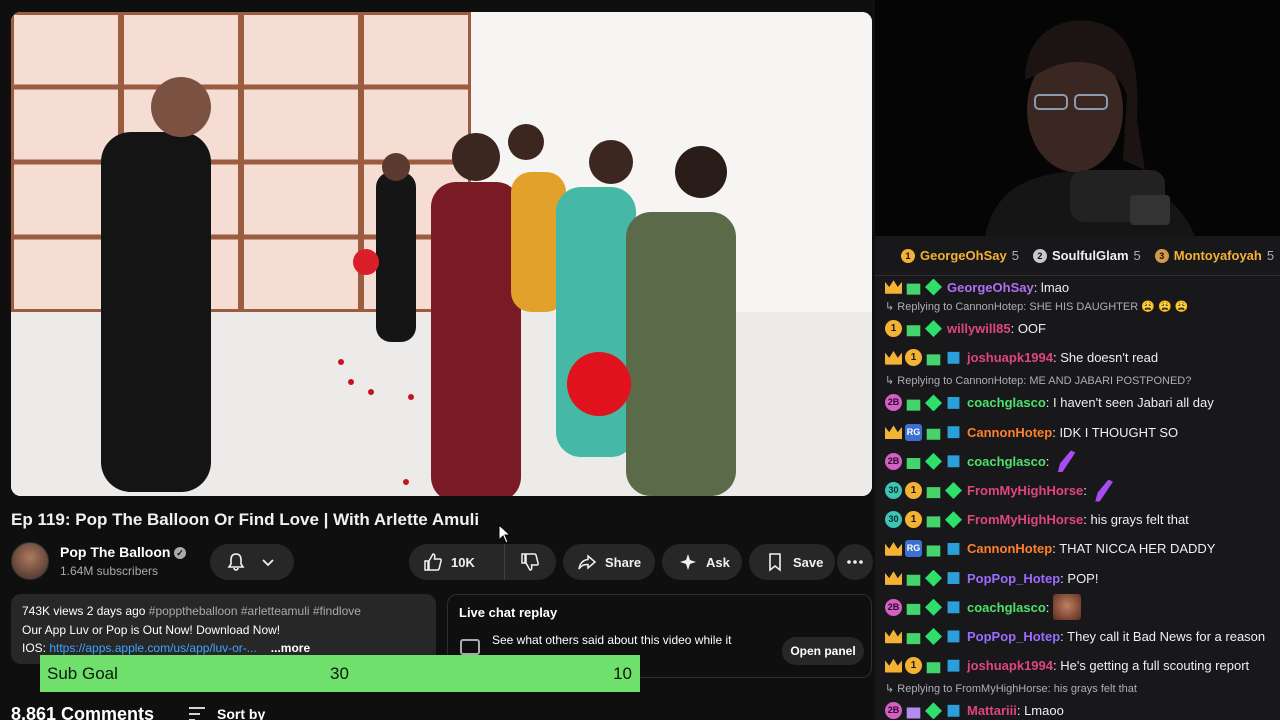 This screenshot has width=1280, height=720. I want to click on verified-check-icon: ✓, so click(180, 553).